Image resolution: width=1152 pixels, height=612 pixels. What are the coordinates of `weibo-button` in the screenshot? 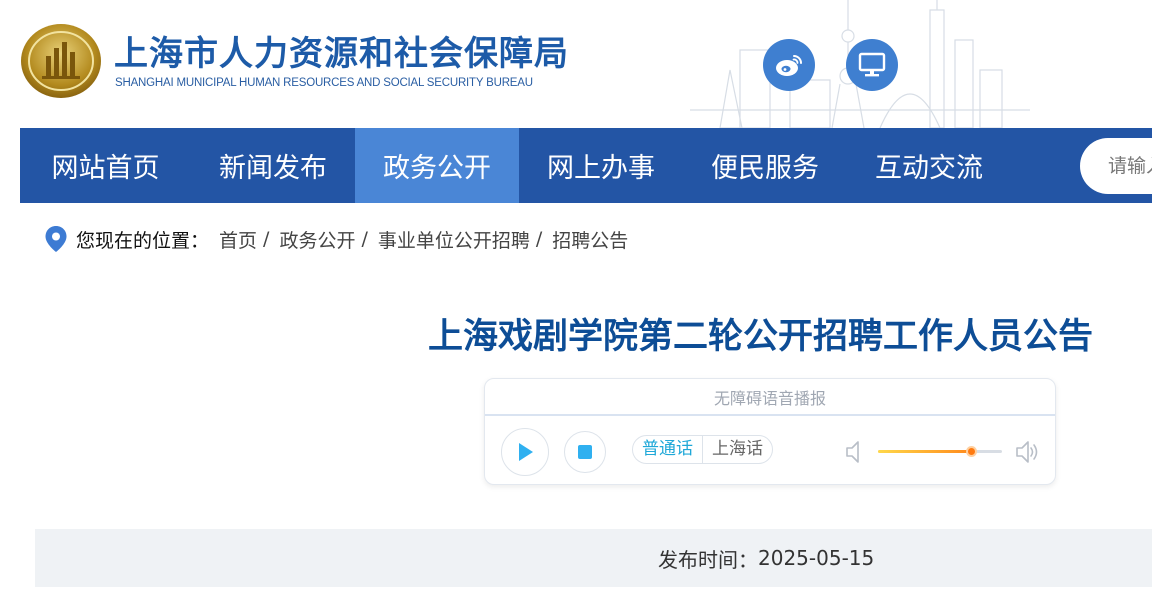 It's located at (789, 65).